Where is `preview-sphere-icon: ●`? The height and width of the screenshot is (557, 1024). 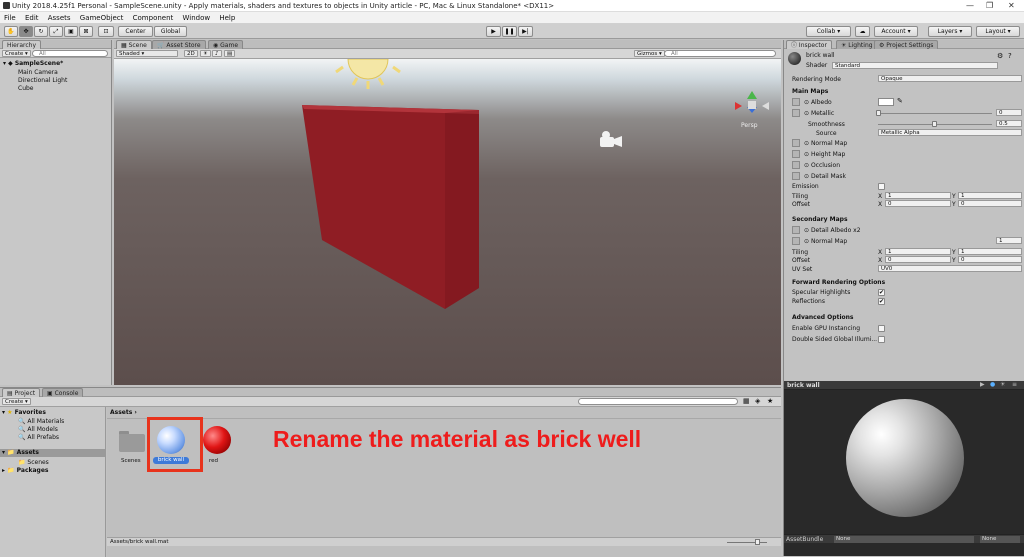
preview-sphere-icon: ● is located at coordinates (992, 384).